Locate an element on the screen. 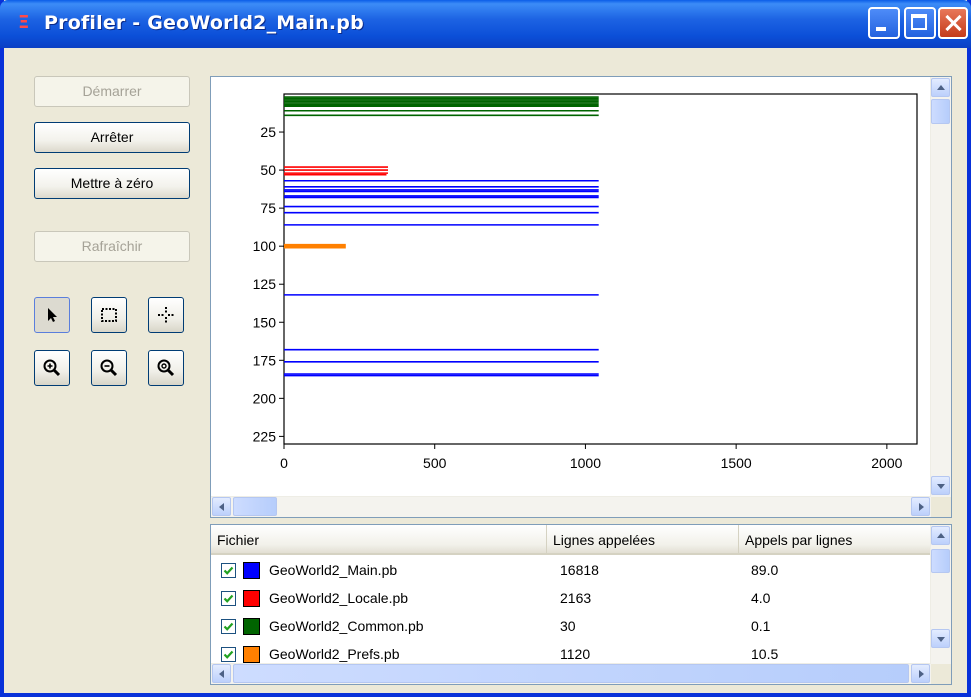  y-tick-label: 225 is located at coordinates (265, 436).